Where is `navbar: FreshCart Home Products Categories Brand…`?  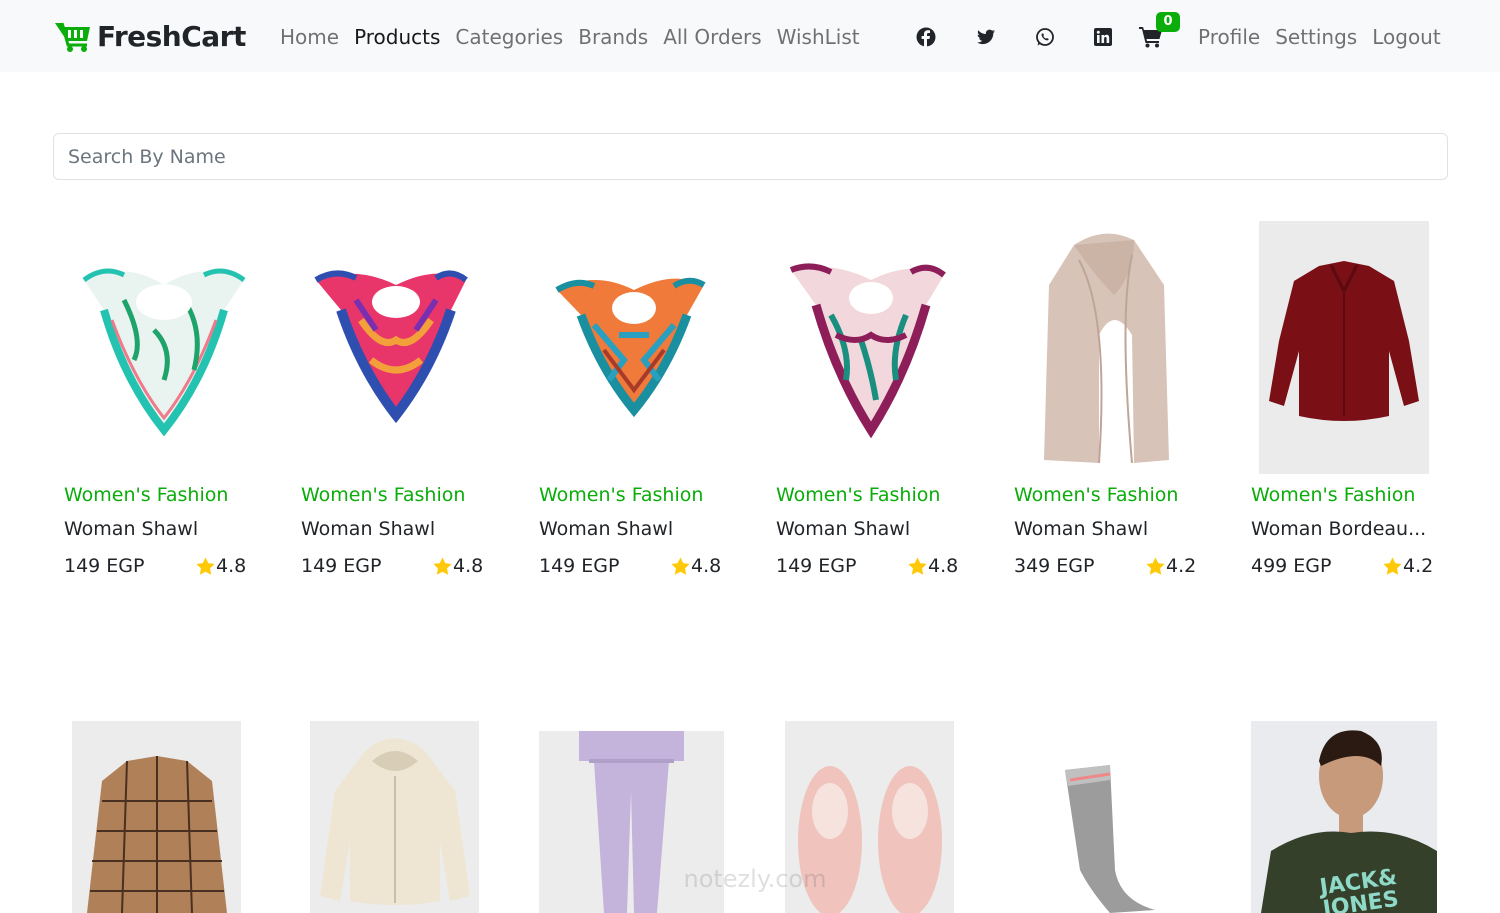
navbar: FreshCart Home Products Categories Brand… is located at coordinates (750, 36).